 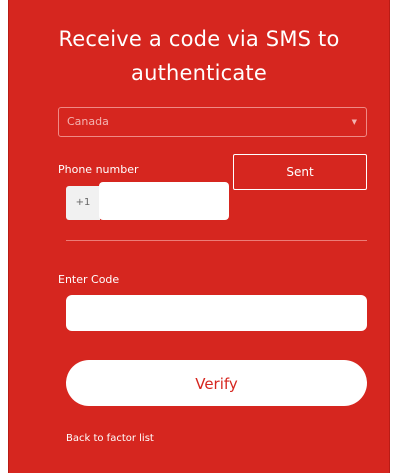 I want to click on enter-code-label: Enter Code, so click(x=89, y=279).